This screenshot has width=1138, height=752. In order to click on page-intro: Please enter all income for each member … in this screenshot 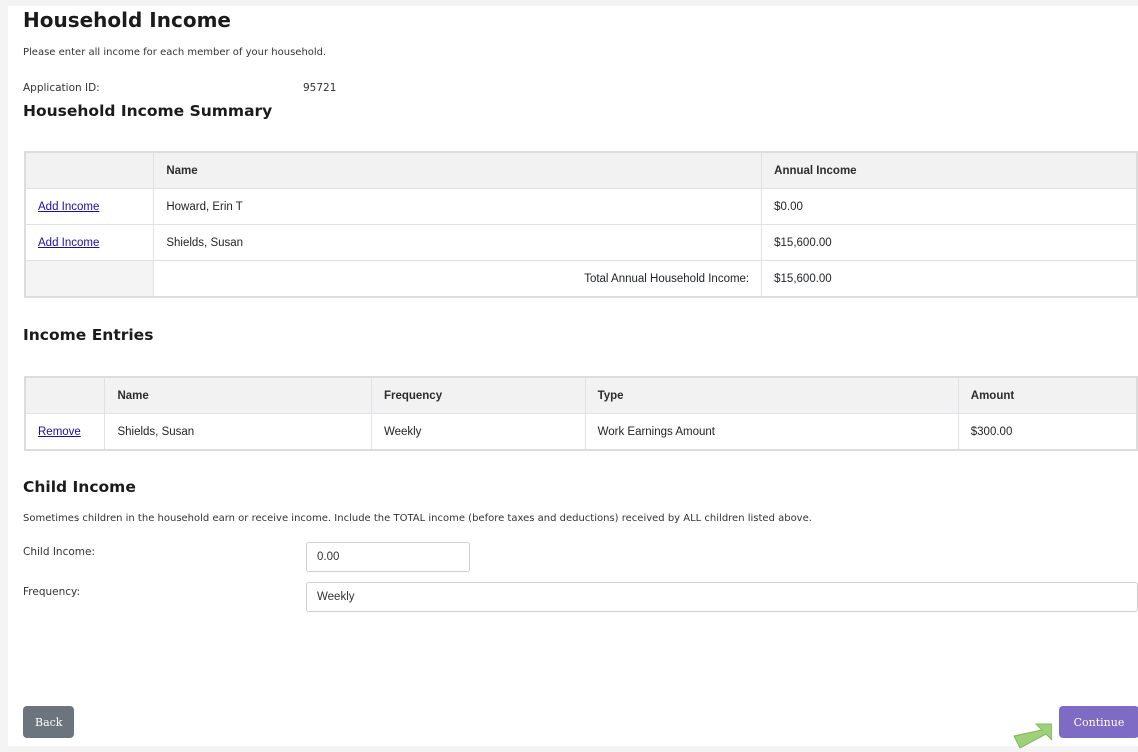, I will do `click(175, 52)`.